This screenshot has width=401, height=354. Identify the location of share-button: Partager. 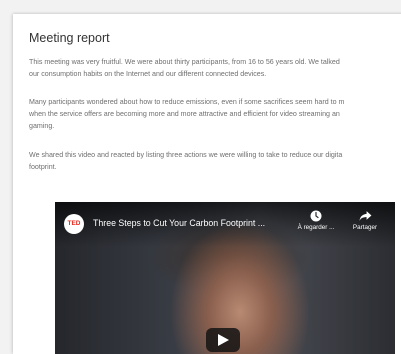
(365, 220).